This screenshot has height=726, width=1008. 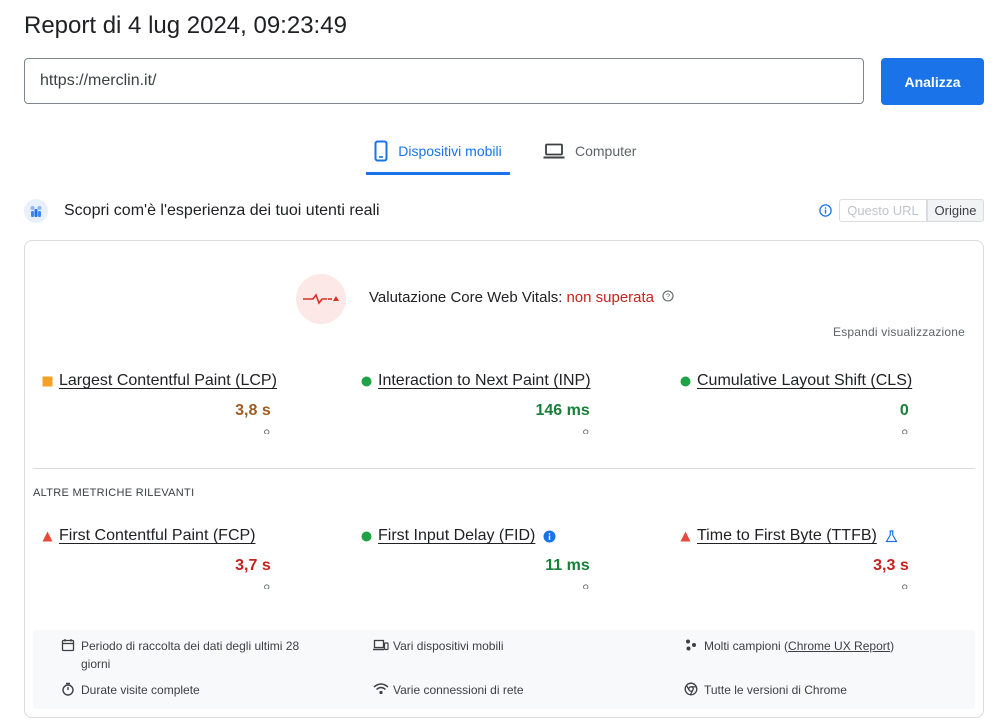 I want to click on stopwatch-icon, so click(x=69, y=690).